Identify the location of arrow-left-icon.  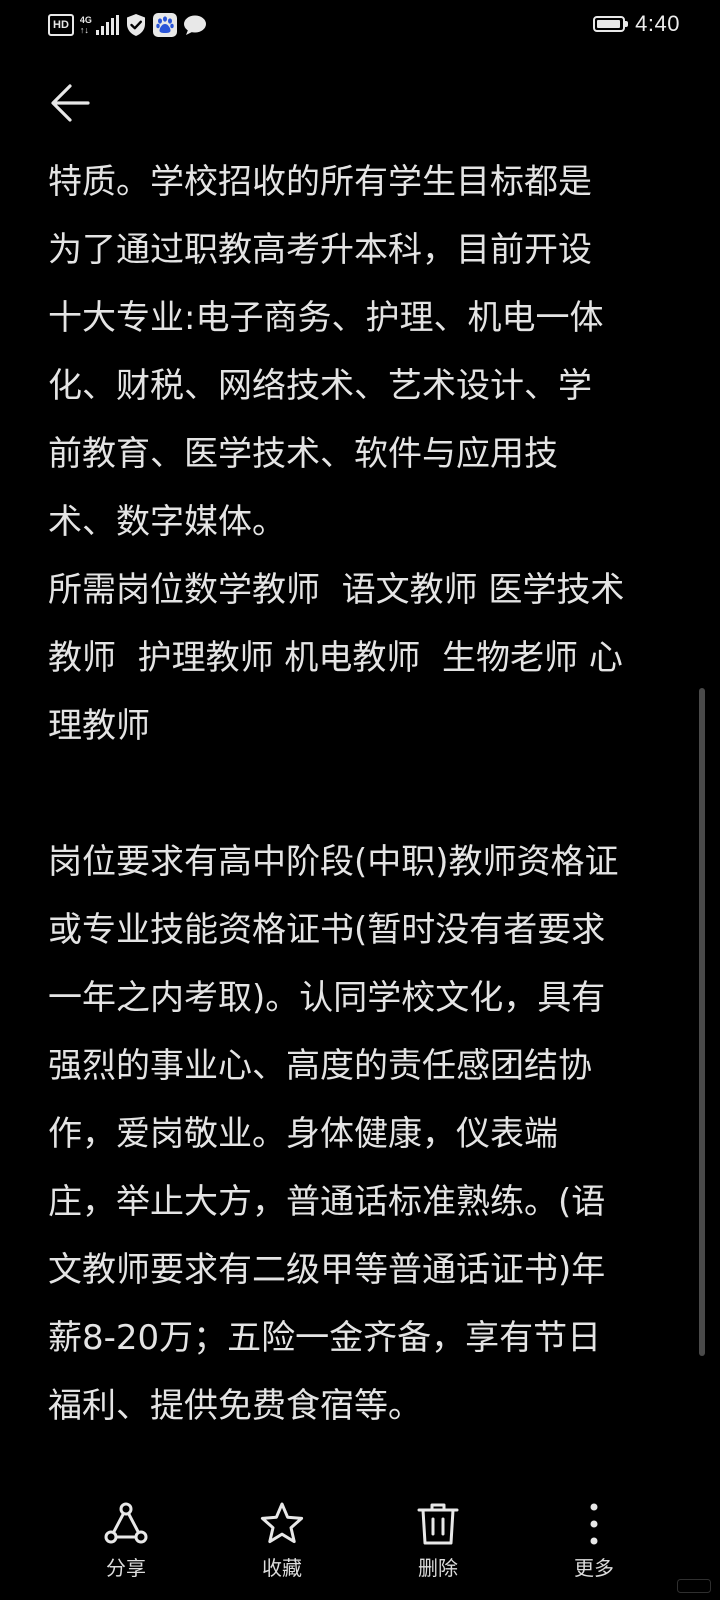
(70, 103).